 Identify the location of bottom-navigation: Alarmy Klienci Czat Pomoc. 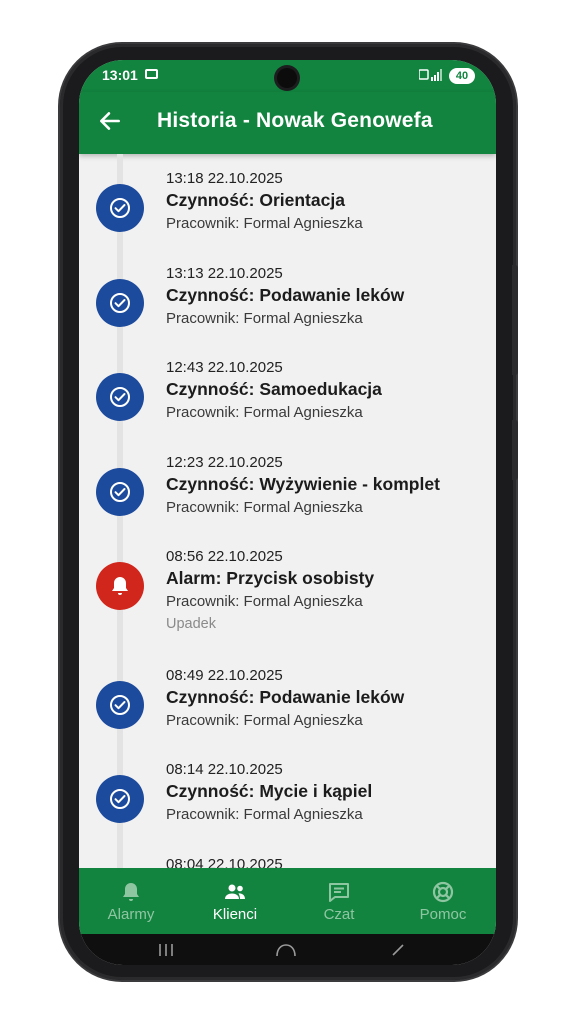
(287, 901).